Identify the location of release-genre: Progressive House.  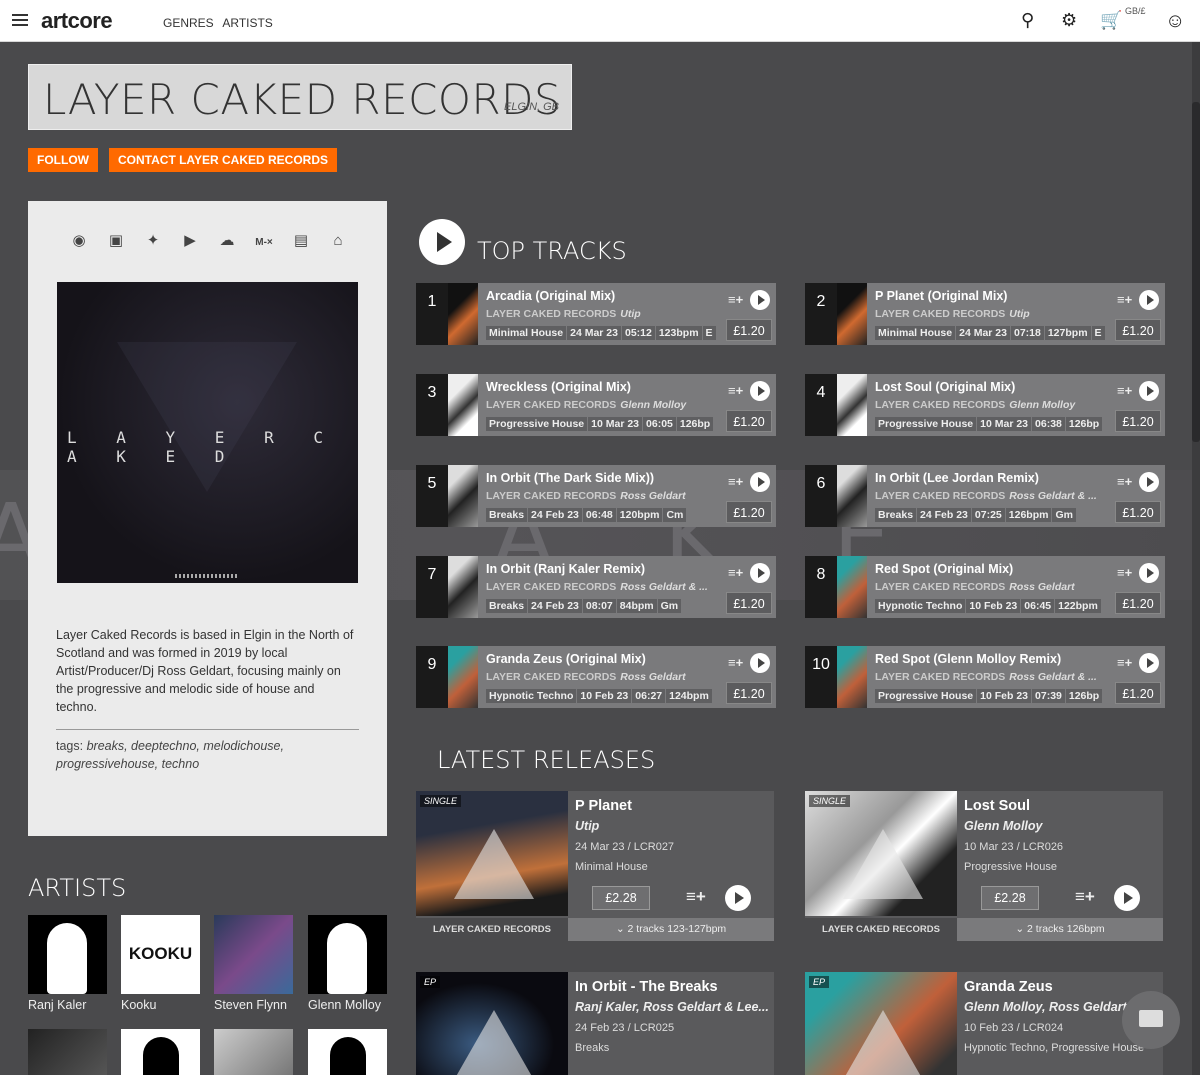
(1010, 867).